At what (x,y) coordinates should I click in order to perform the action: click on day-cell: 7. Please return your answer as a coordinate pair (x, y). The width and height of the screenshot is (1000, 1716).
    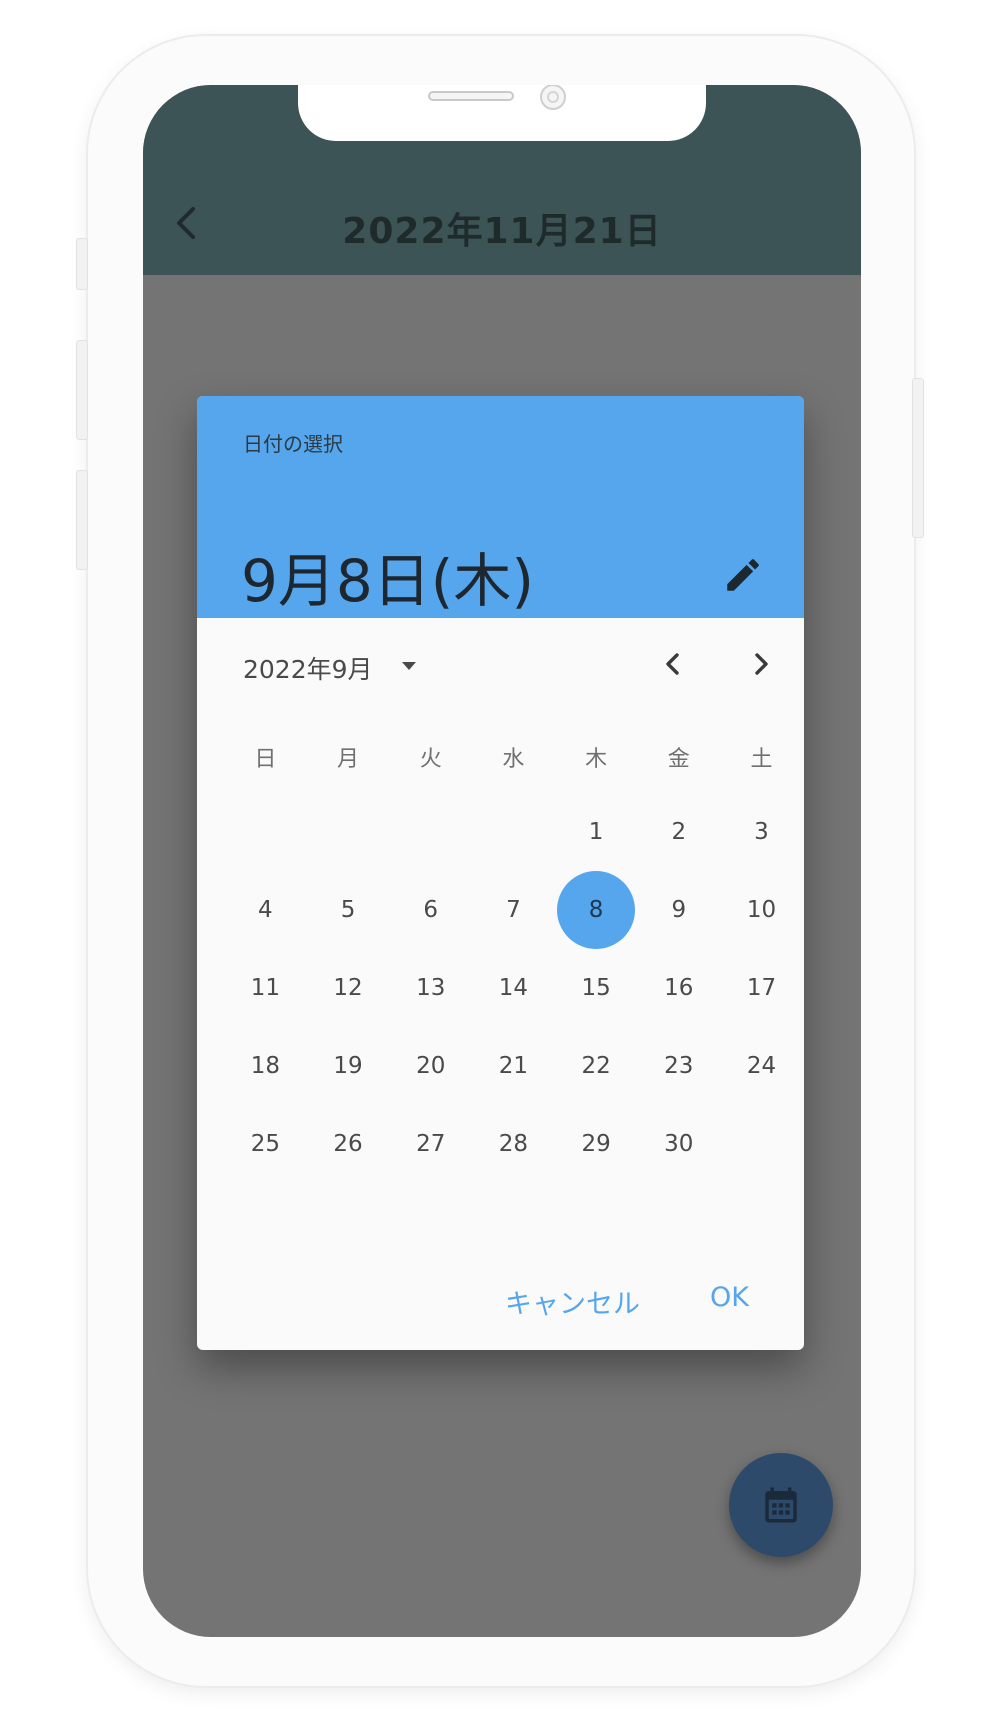
    Looking at the image, I should click on (513, 910).